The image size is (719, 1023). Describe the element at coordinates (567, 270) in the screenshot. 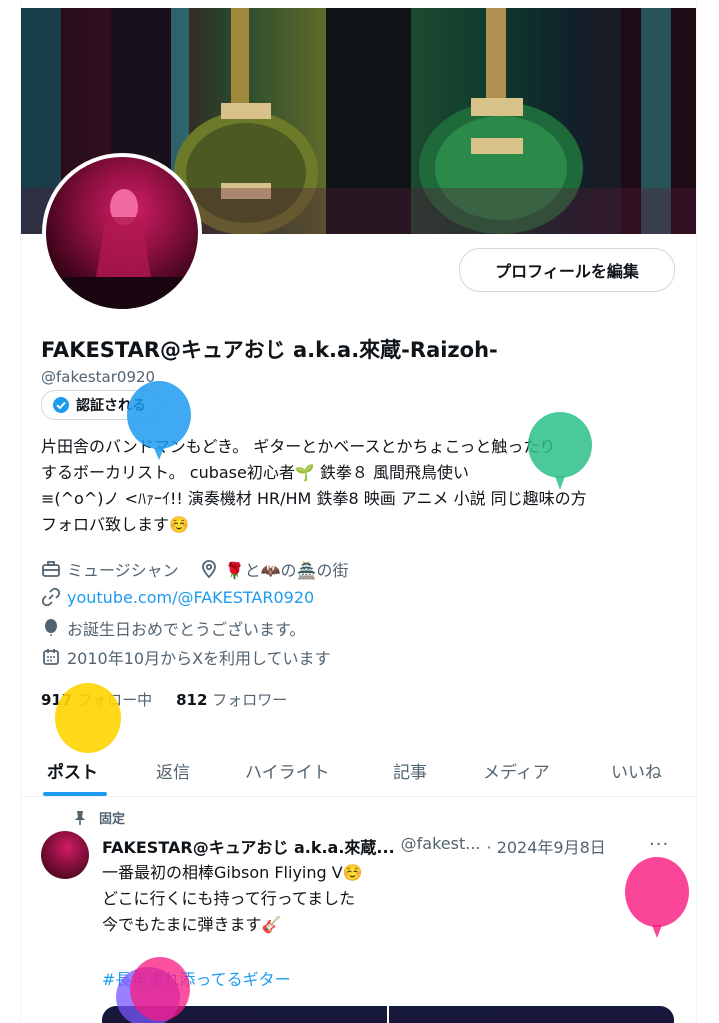

I see `edit-profile-button: プロフィールを編集` at that location.